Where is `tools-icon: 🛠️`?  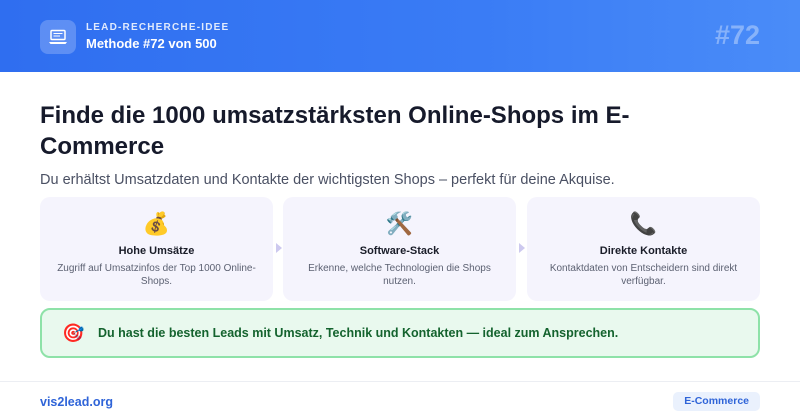 tools-icon: 🛠️ is located at coordinates (399, 223).